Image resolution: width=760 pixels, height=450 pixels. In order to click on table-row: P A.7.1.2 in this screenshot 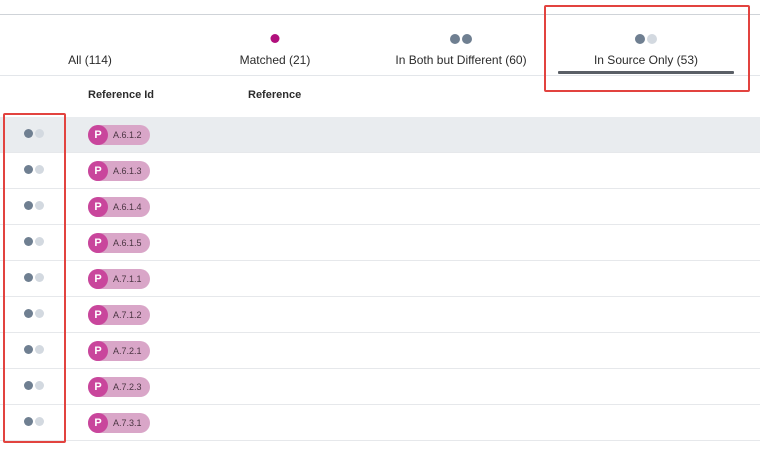, I will do `click(380, 315)`.